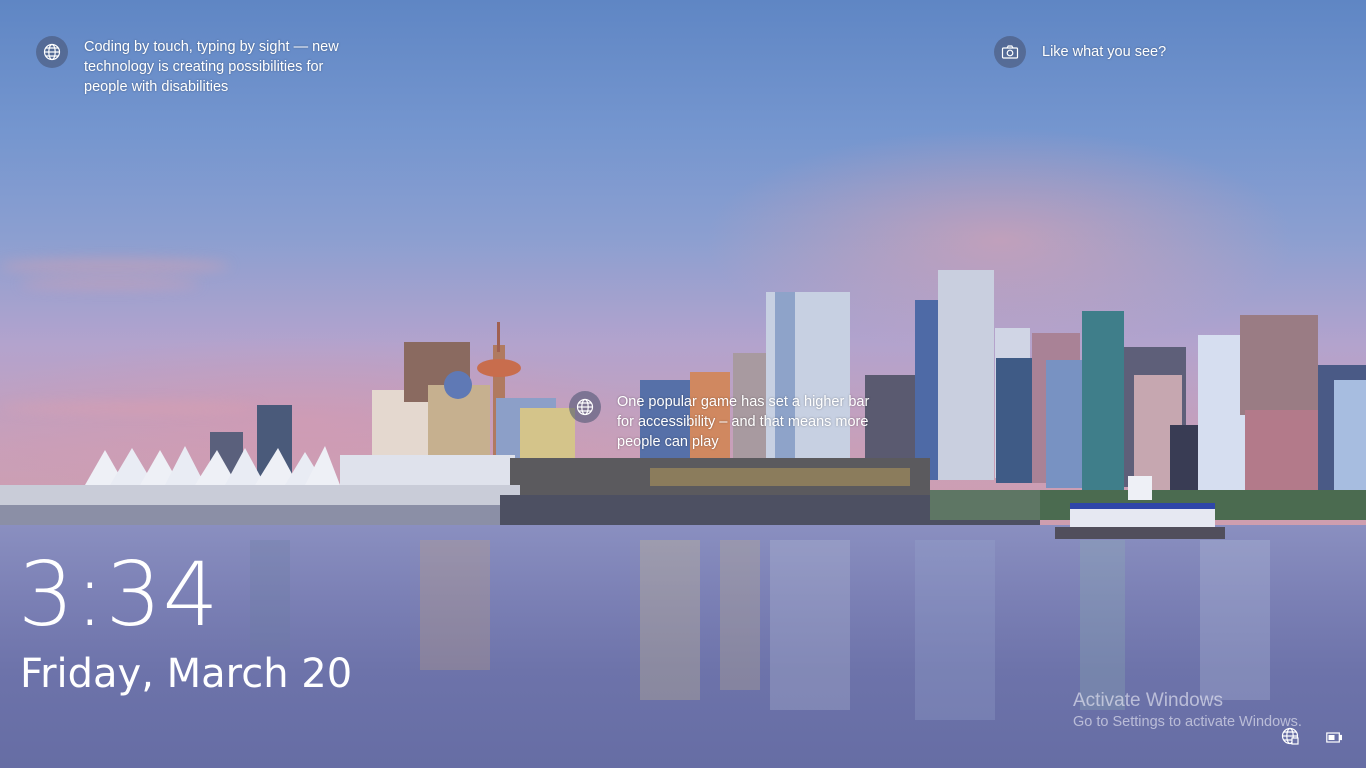  What do you see at coordinates (186, 674) in the screenshot?
I see `lock-screen-date: Friday, March 20` at bounding box center [186, 674].